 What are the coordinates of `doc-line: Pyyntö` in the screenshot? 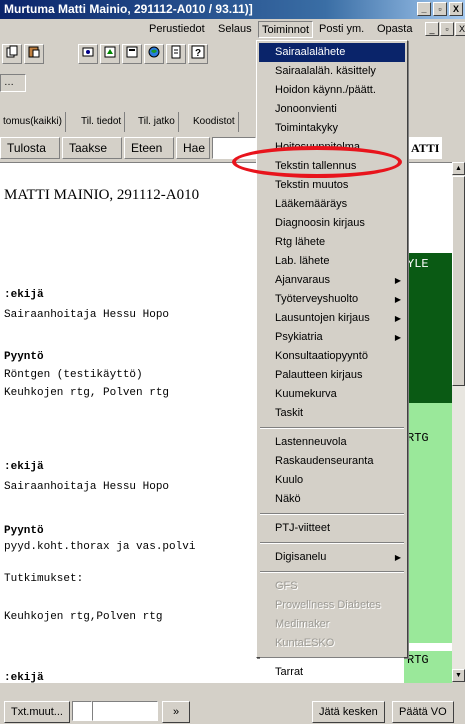 It's located at (24, 357).